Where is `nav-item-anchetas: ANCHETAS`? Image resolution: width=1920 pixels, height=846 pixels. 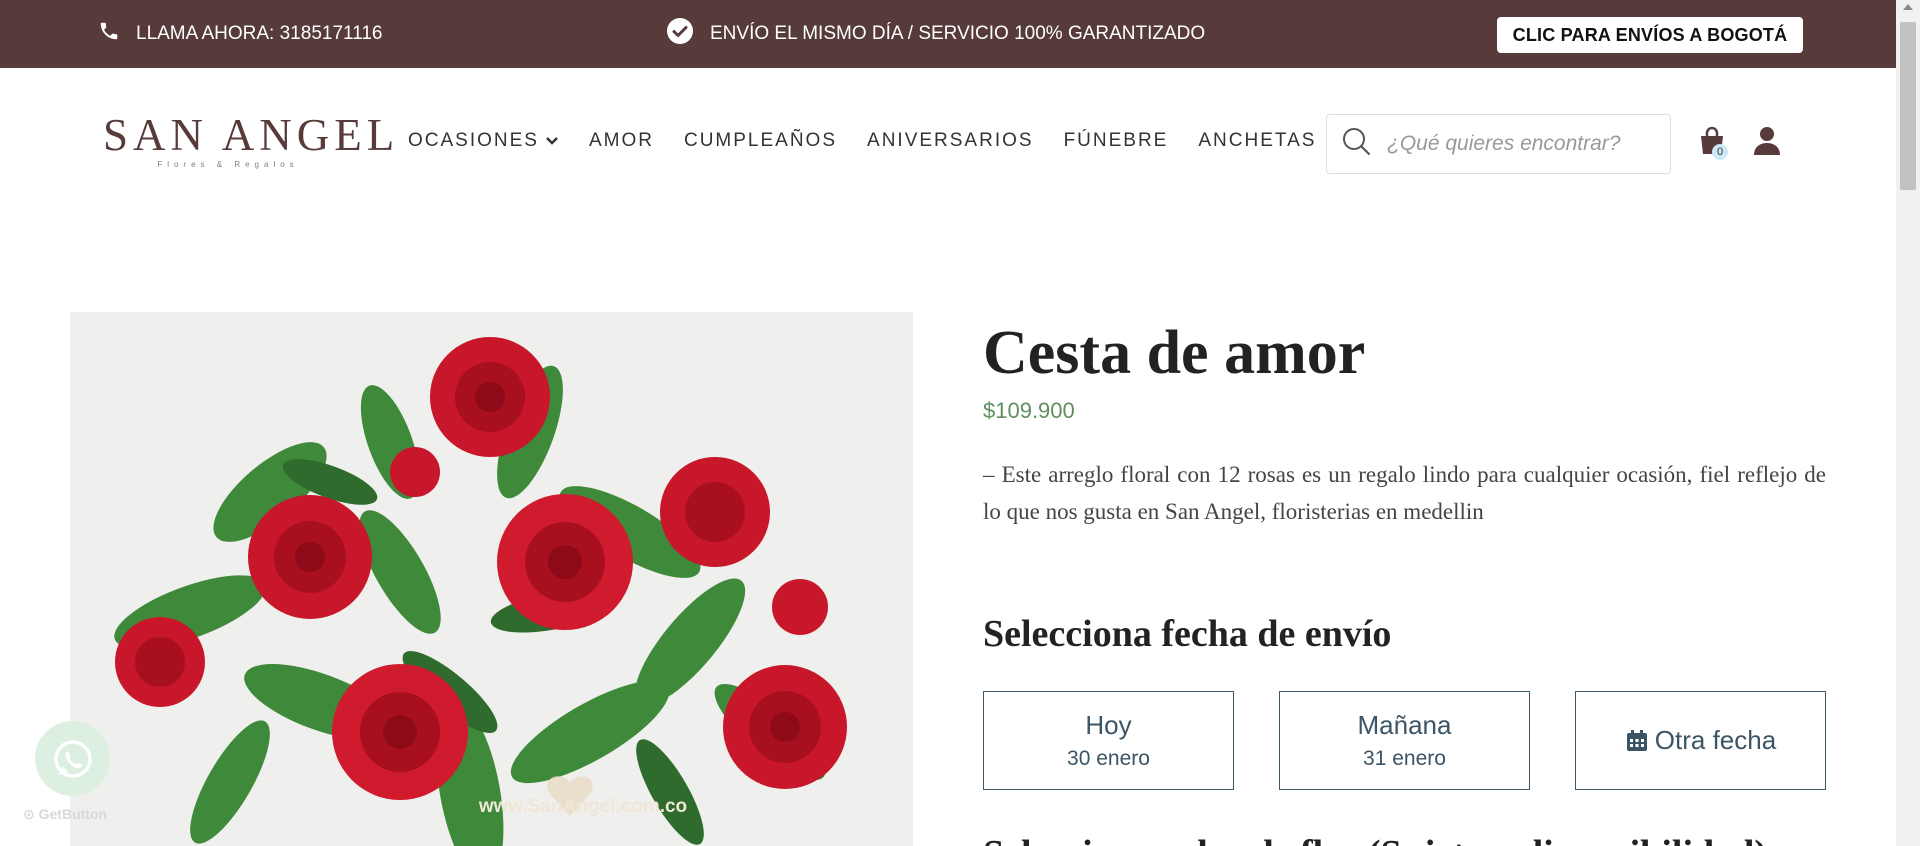
nav-item-anchetas: ANCHETAS is located at coordinates (1257, 141).